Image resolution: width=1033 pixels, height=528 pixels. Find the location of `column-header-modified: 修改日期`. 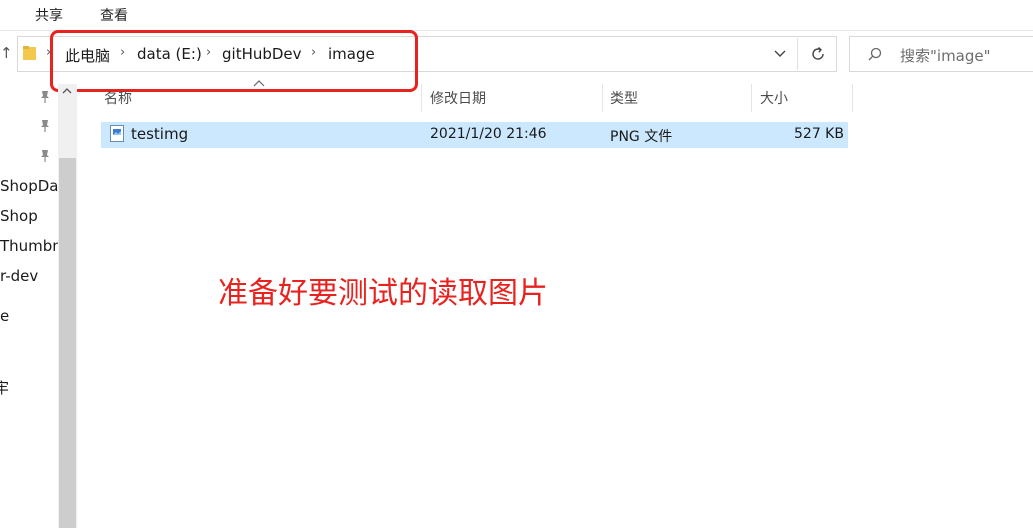

column-header-modified: 修改日期 is located at coordinates (458, 98).